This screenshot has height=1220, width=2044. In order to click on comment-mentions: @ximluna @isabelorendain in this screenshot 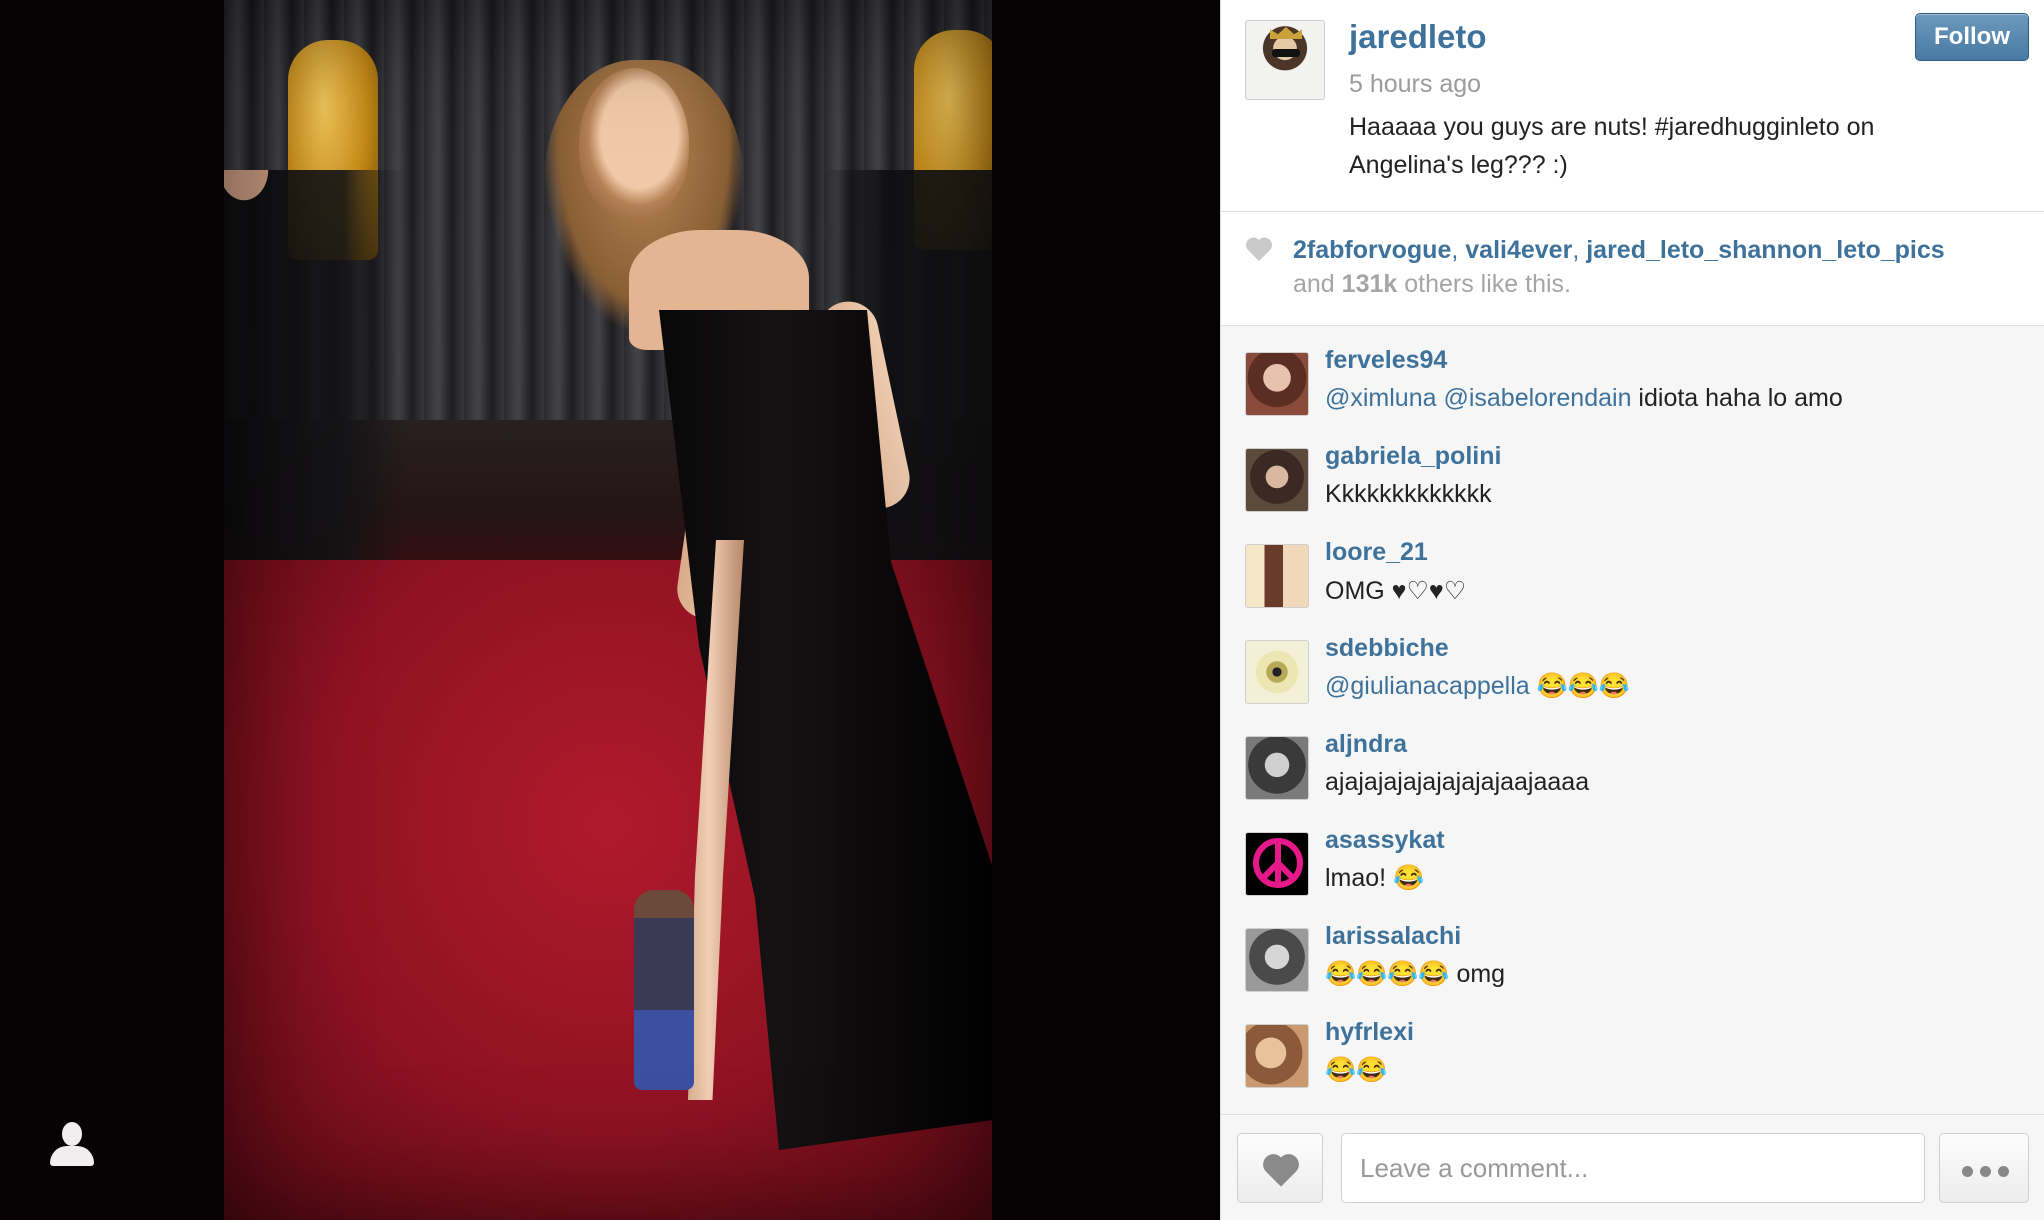, I will do `click(1478, 398)`.